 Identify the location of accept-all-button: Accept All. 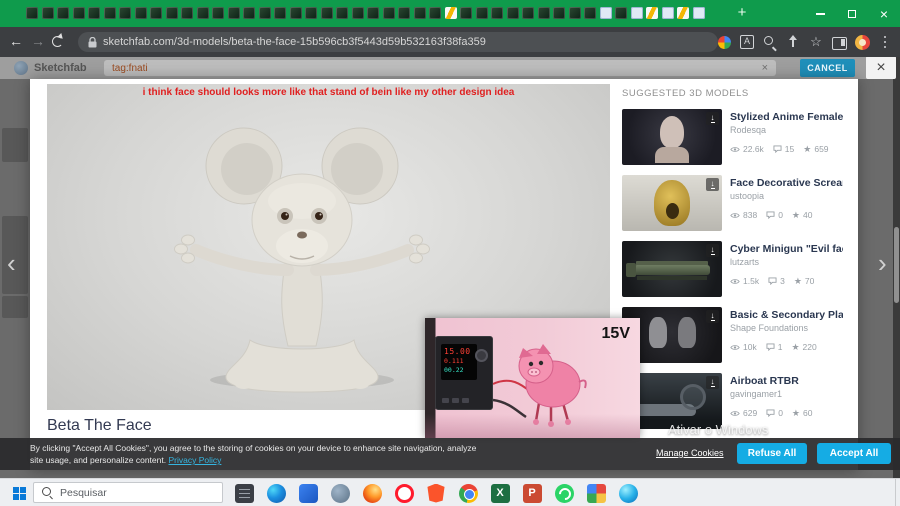
(854, 453).